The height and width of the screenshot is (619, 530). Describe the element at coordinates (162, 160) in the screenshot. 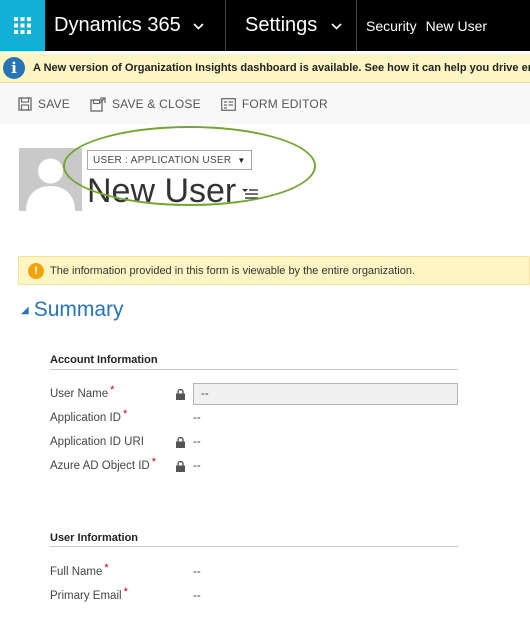

I see `form-selector-label: USER : APPLICATION USER` at that location.